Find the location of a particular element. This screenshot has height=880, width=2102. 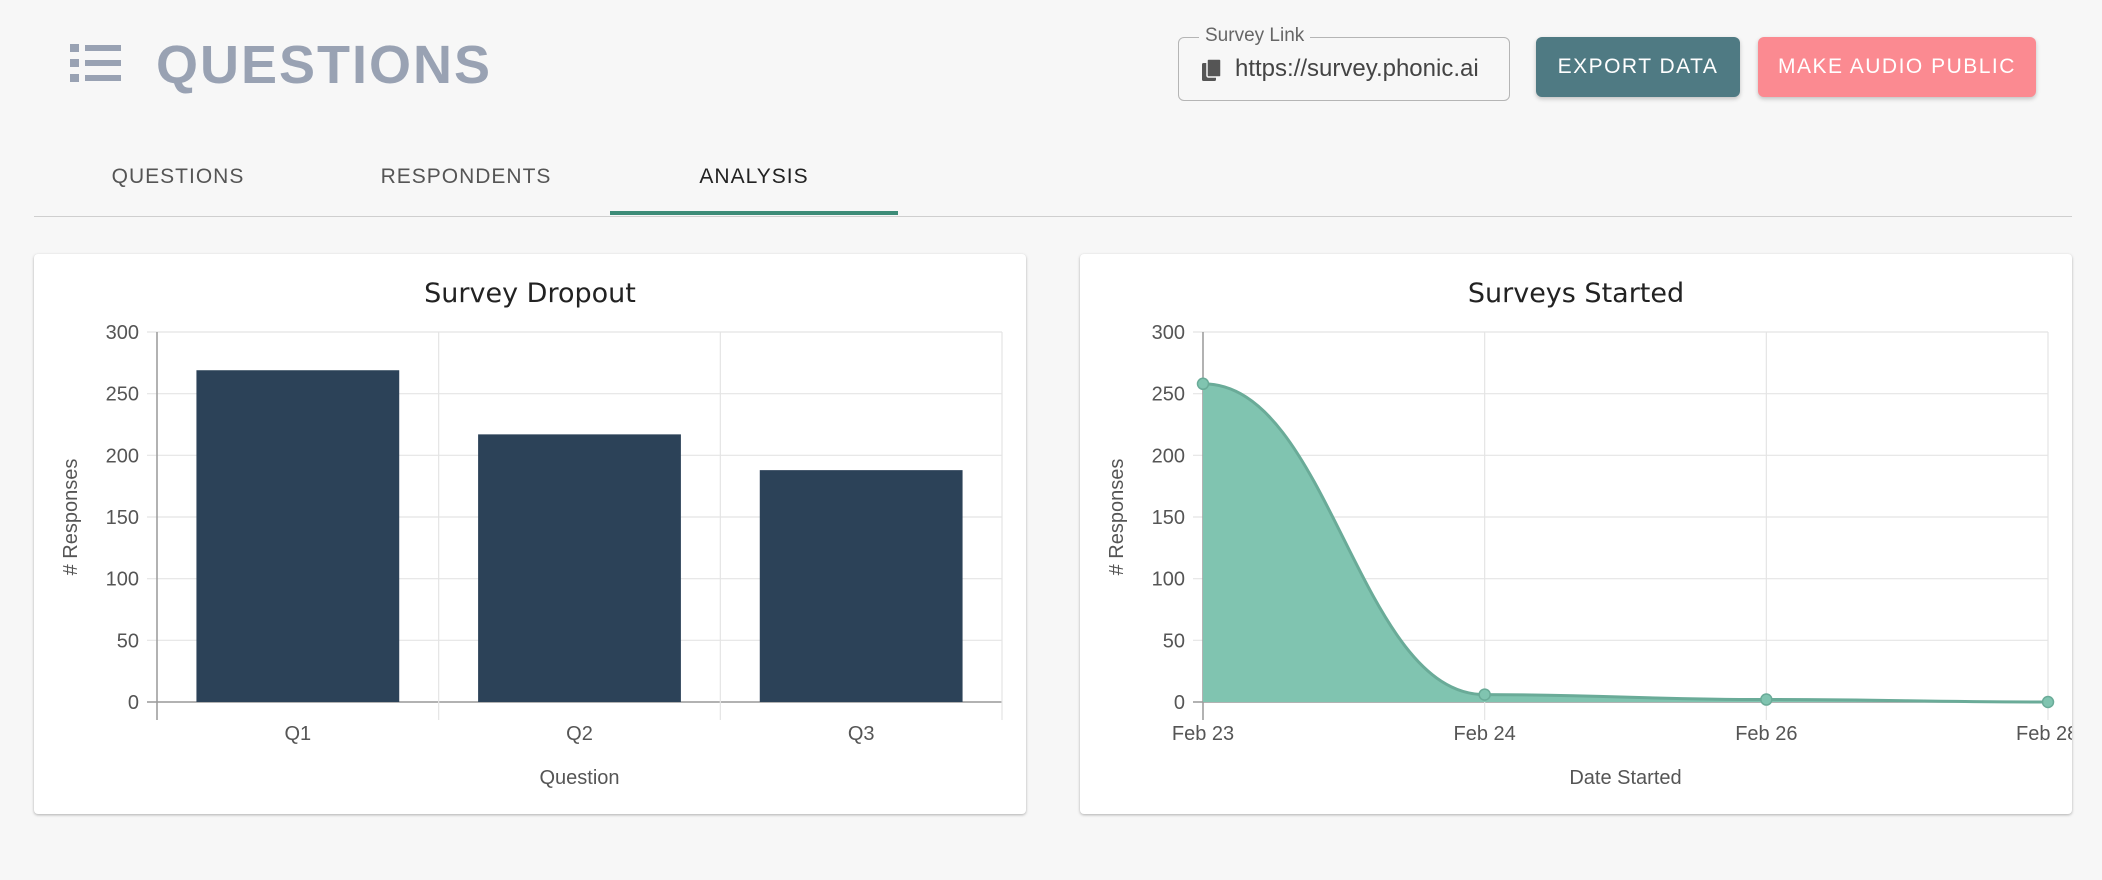

x-tick-label: Feb 24 is located at coordinates (1485, 734).